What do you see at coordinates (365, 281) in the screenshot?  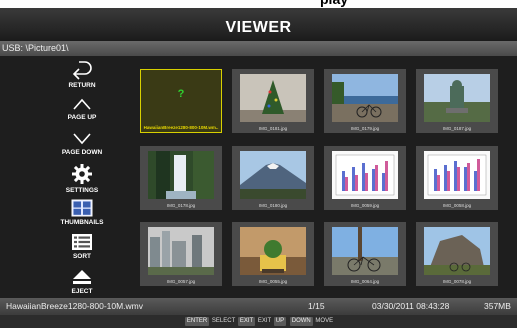 I see `thumbnail-caption: IMG_0064.jpg` at bounding box center [365, 281].